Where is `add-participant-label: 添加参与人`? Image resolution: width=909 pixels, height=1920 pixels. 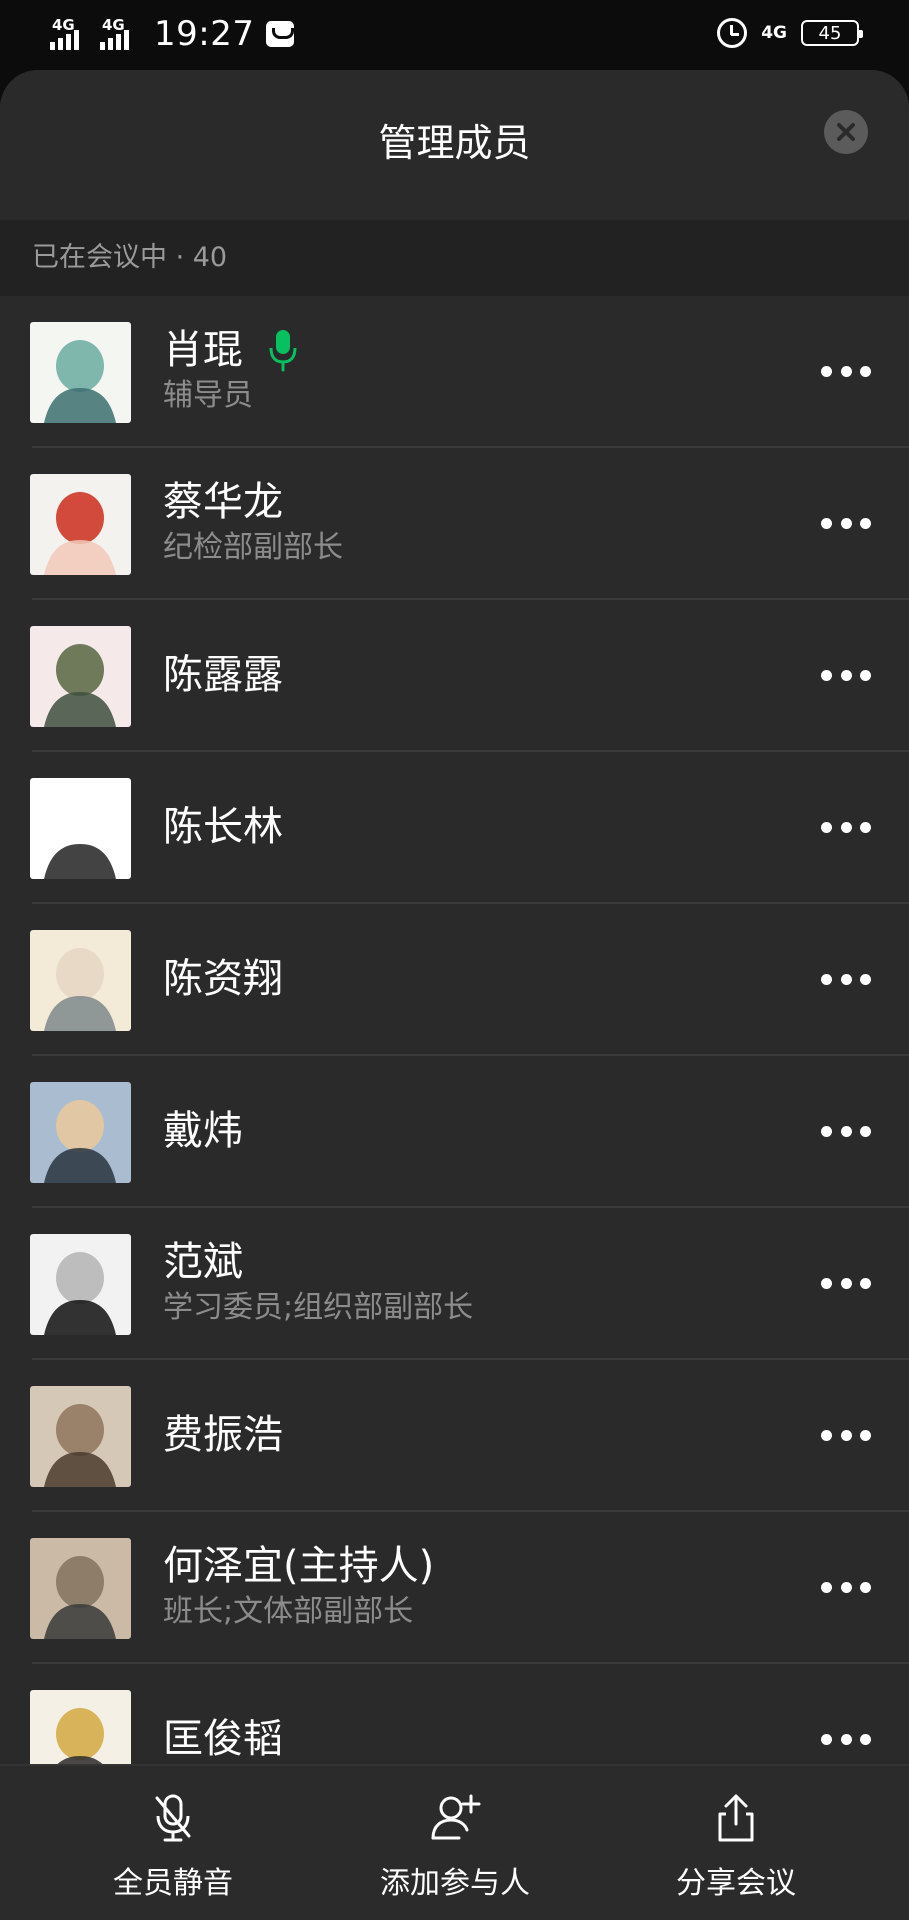 add-participant-label: 添加参与人 is located at coordinates (455, 1883).